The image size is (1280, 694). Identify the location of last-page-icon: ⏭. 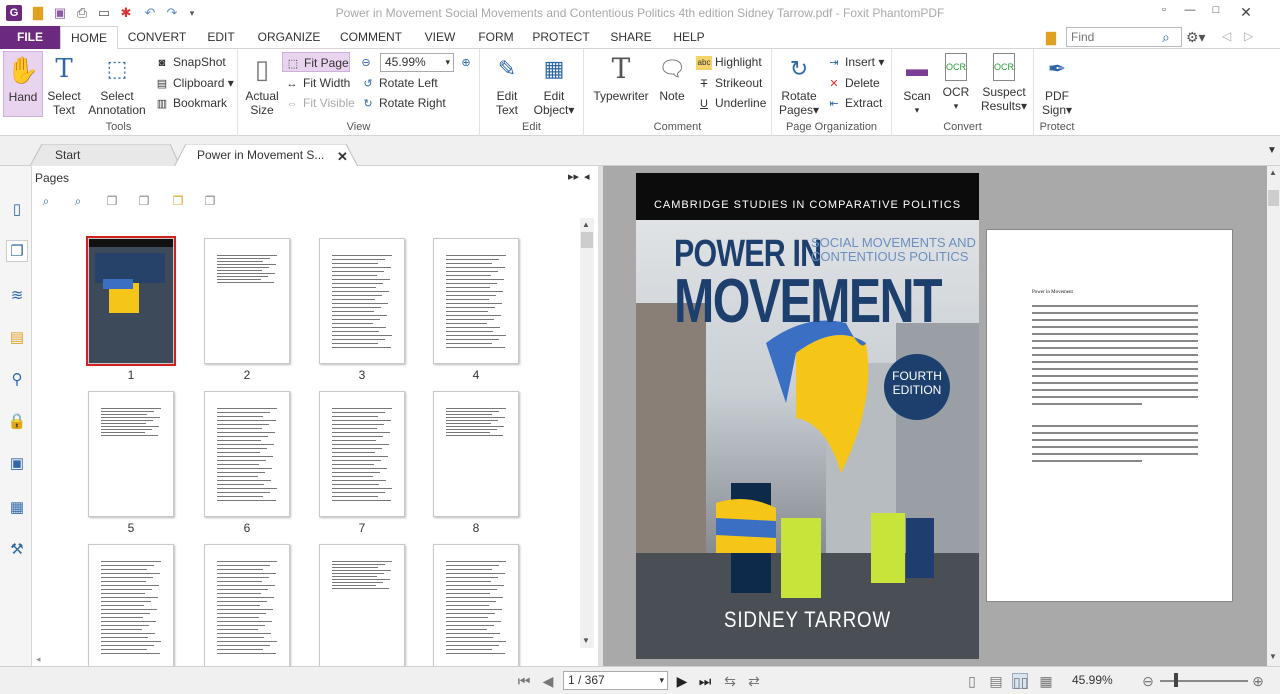
(705, 681).